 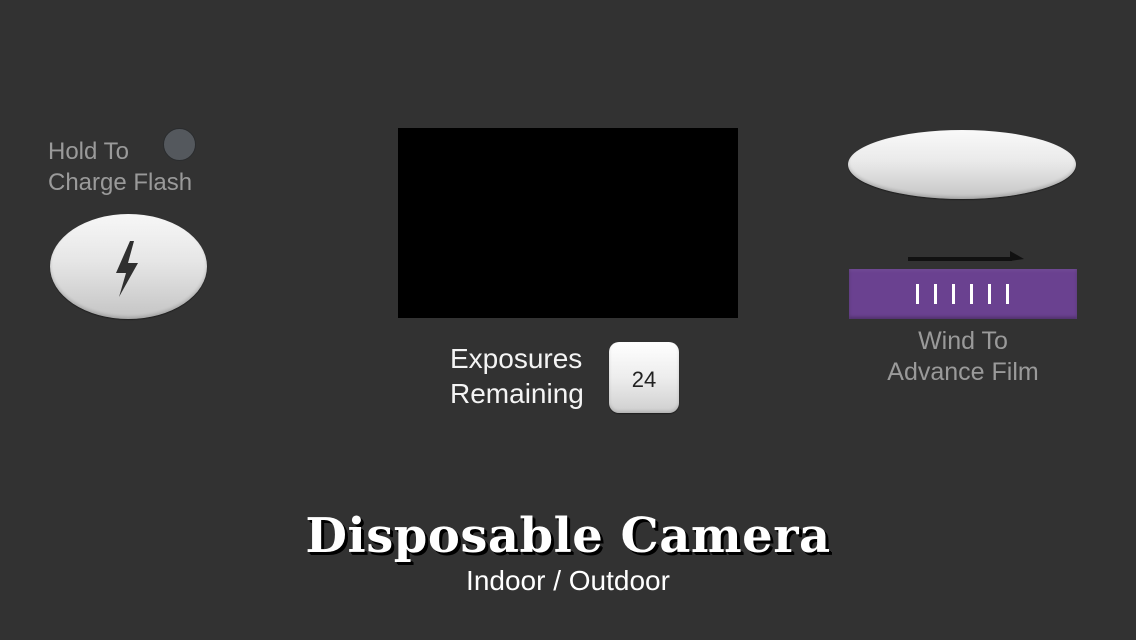 What do you see at coordinates (517, 376) in the screenshot?
I see `exposures-remaining-label: Exposures Remaining` at bounding box center [517, 376].